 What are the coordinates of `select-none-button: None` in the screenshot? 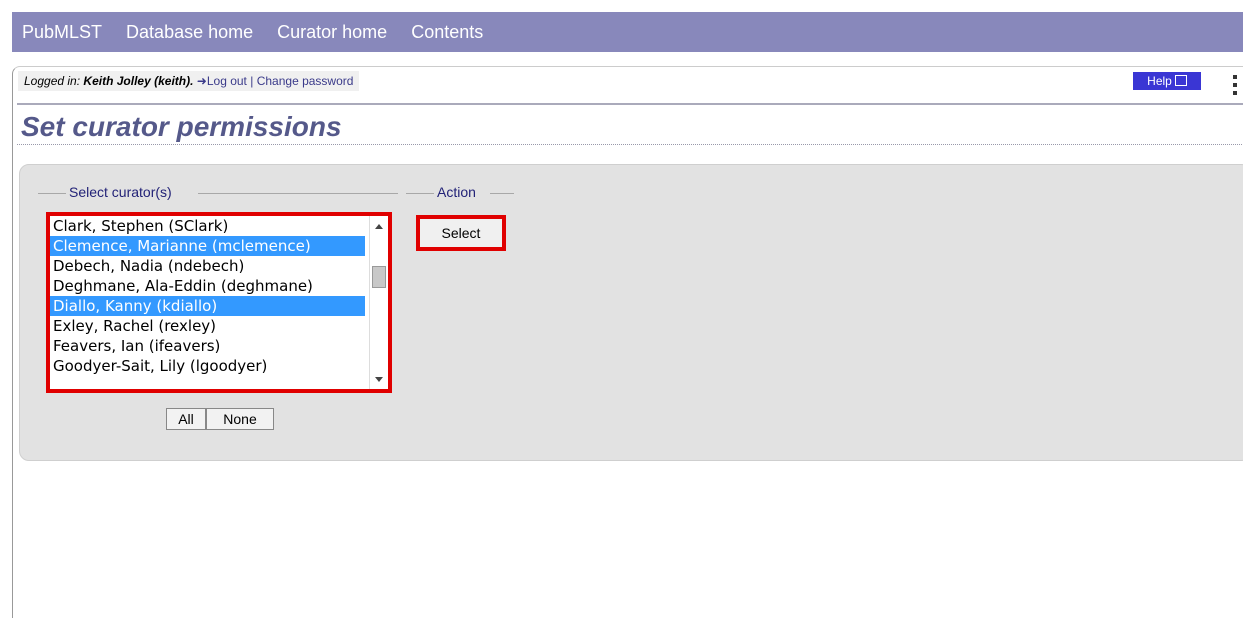 It's located at (240, 419).